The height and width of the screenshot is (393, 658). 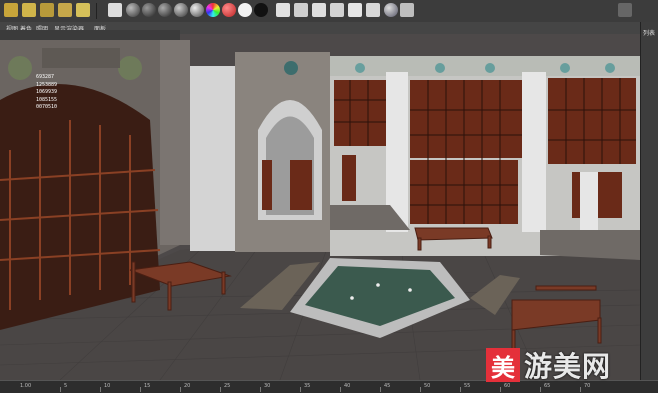 What do you see at coordinates (373, 10) in the screenshot?
I see `camera-icon` at bounding box center [373, 10].